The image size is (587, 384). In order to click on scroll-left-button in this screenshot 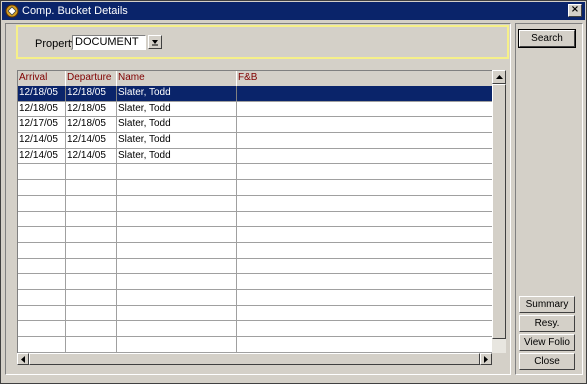, I will do `click(23, 359)`.